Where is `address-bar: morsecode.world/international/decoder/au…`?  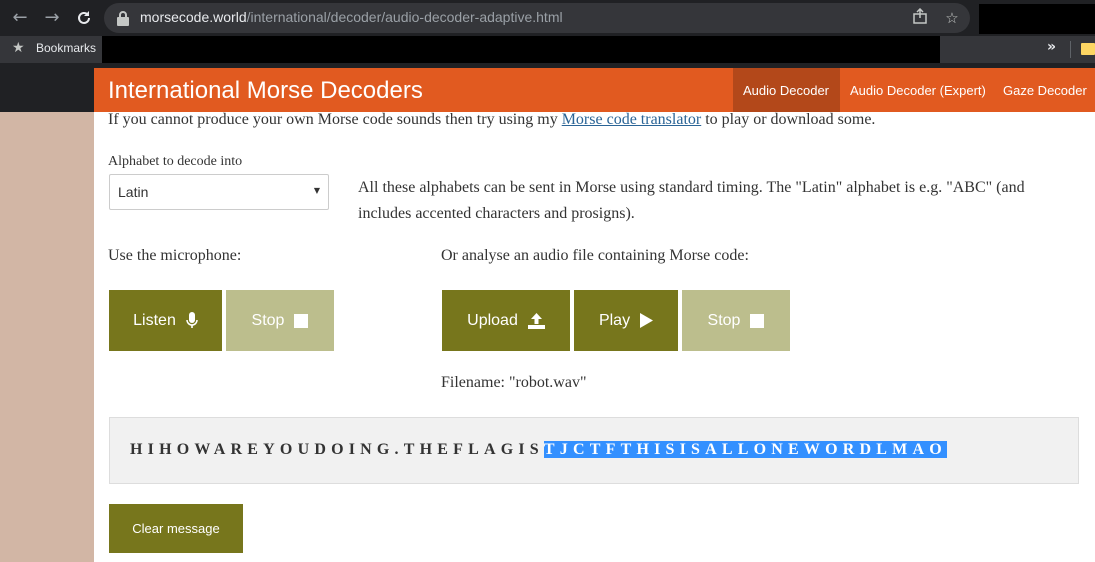 address-bar: morsecode.world/international/decoder/au… is located at coordinates (537, 18).